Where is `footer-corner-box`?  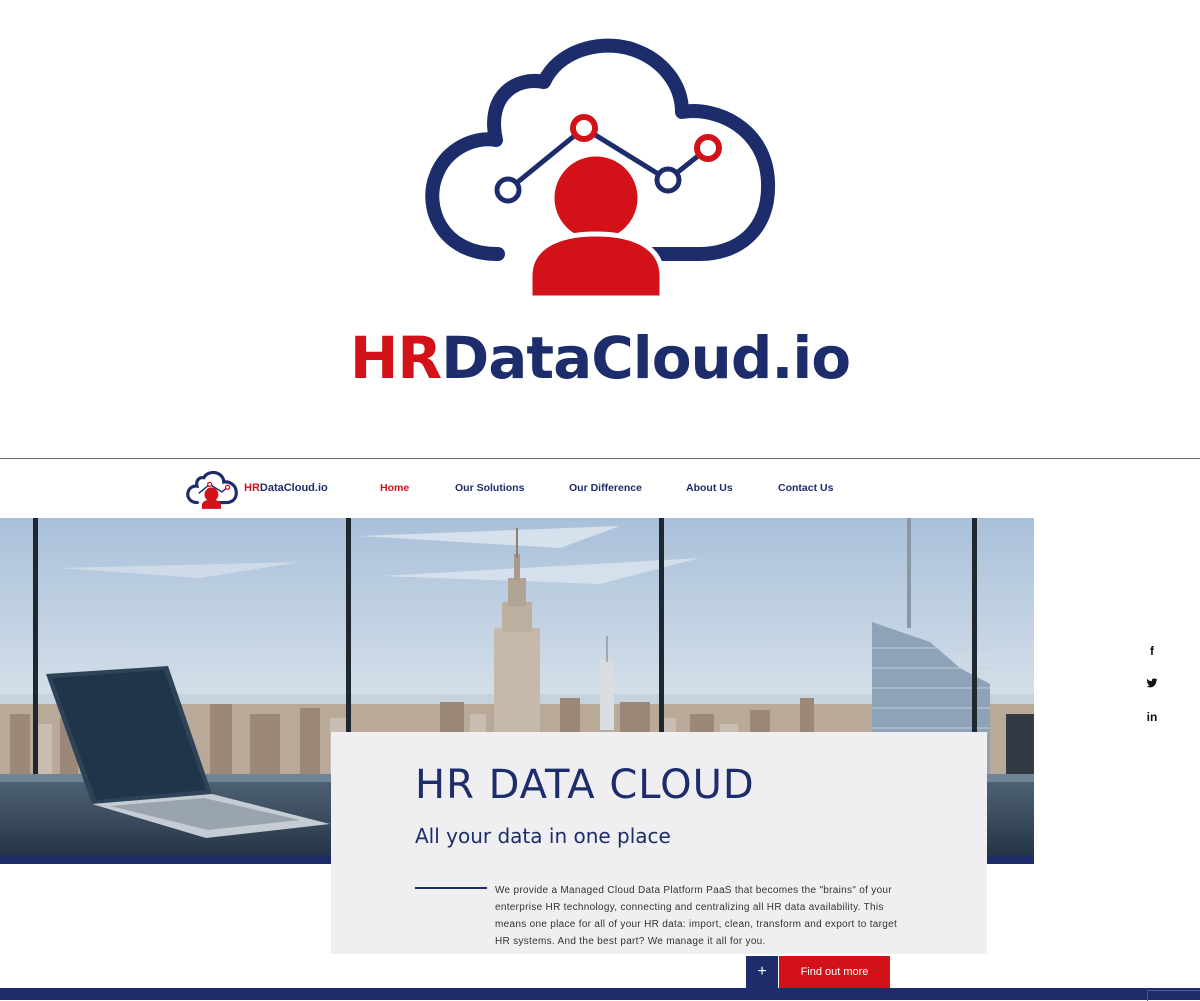 footer-corner-box is located at coordinates (1173, 995).